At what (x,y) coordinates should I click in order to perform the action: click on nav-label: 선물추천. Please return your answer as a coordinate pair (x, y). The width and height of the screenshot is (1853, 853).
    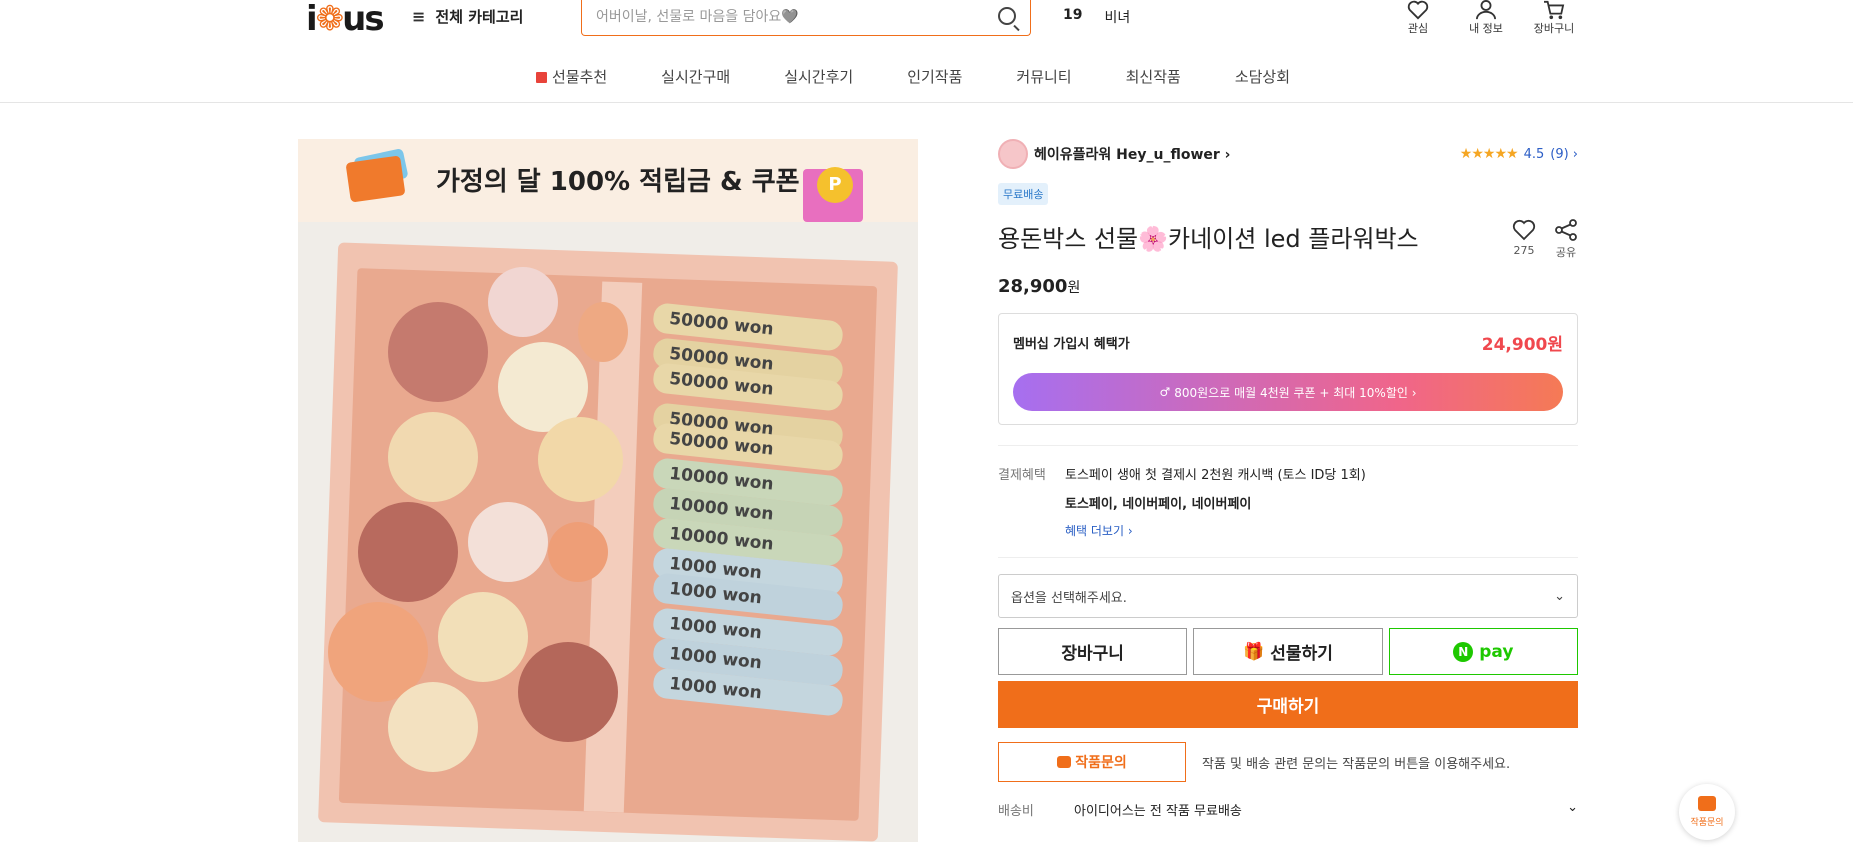
    Looking at the image, I should click on (579, 77).